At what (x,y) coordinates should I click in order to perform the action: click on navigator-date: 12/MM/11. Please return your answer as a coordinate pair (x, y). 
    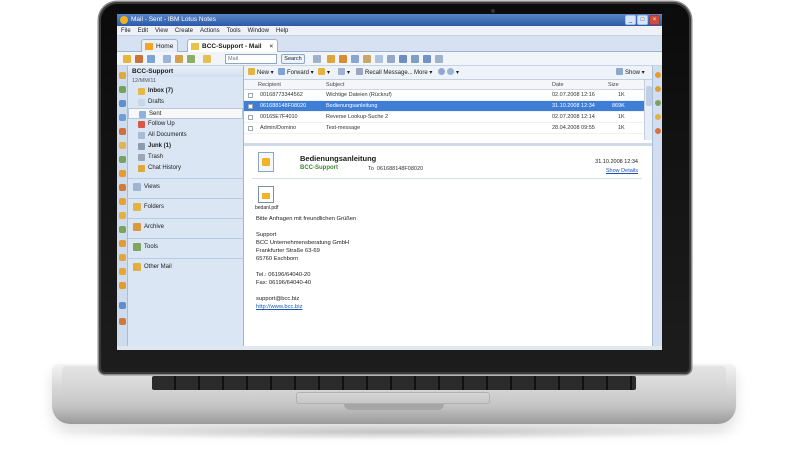
    Looking at the image, I should click on (144, 81).